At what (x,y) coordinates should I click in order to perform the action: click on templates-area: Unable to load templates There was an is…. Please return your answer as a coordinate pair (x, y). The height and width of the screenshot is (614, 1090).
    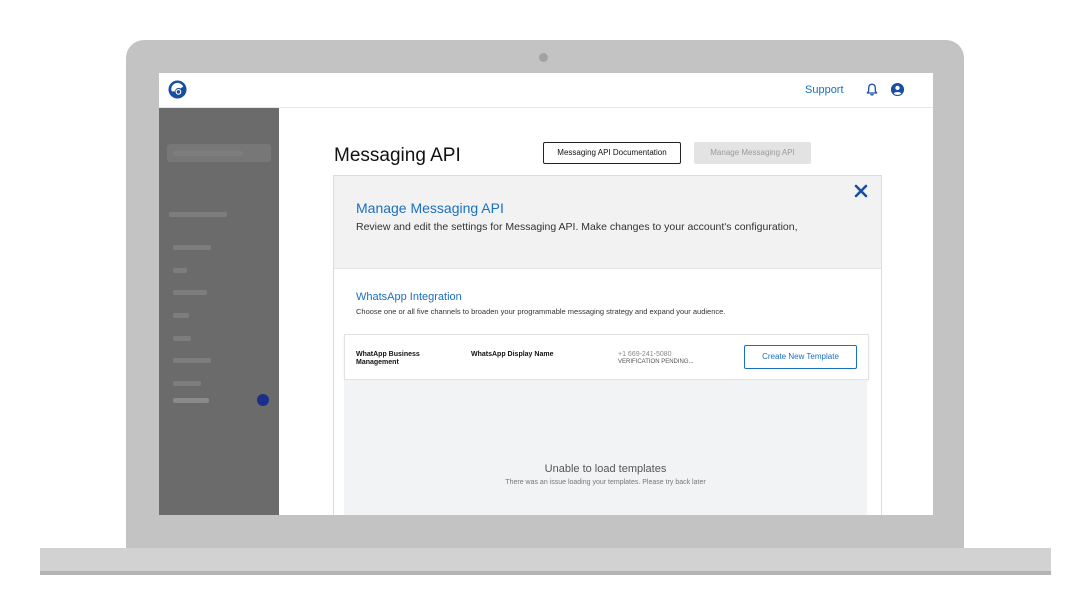
    Looking at the image, I should click on (605, 447).